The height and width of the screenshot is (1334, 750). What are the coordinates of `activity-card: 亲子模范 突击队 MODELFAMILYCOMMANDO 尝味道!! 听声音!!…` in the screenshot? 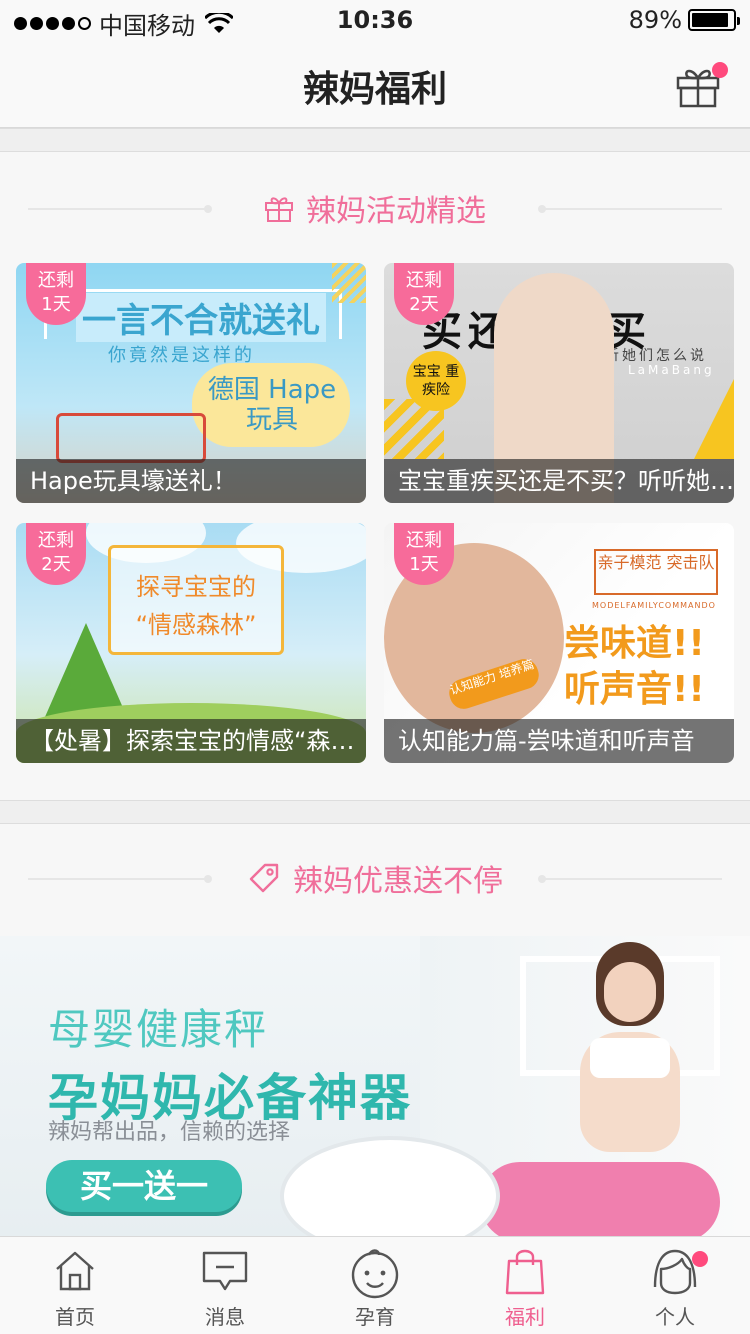 It's located at (559, 643).